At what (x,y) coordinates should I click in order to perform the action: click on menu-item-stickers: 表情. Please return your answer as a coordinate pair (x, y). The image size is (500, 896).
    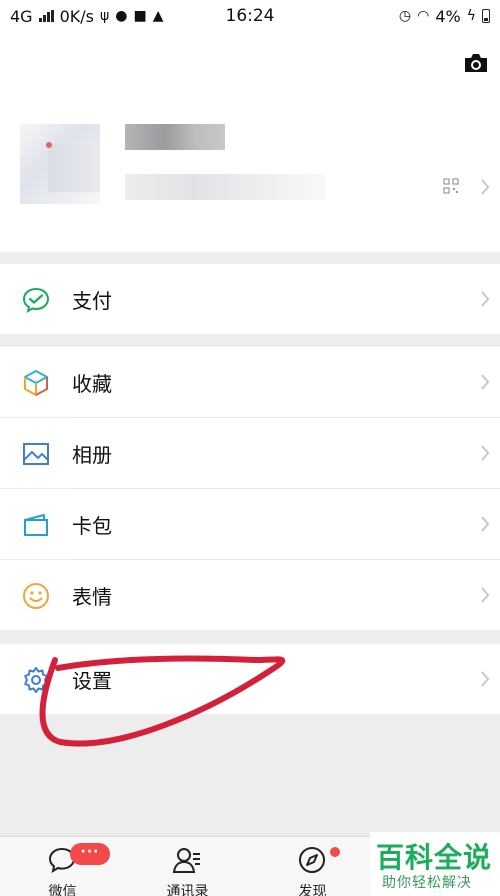
    Looking at the image, I should click on (250, 595).